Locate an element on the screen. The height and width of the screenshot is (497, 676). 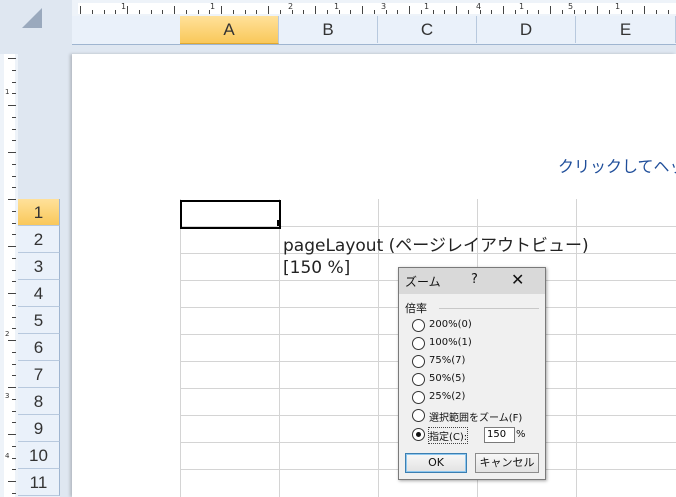
option-label: 75%(7) is located at coordinates (447, 360).